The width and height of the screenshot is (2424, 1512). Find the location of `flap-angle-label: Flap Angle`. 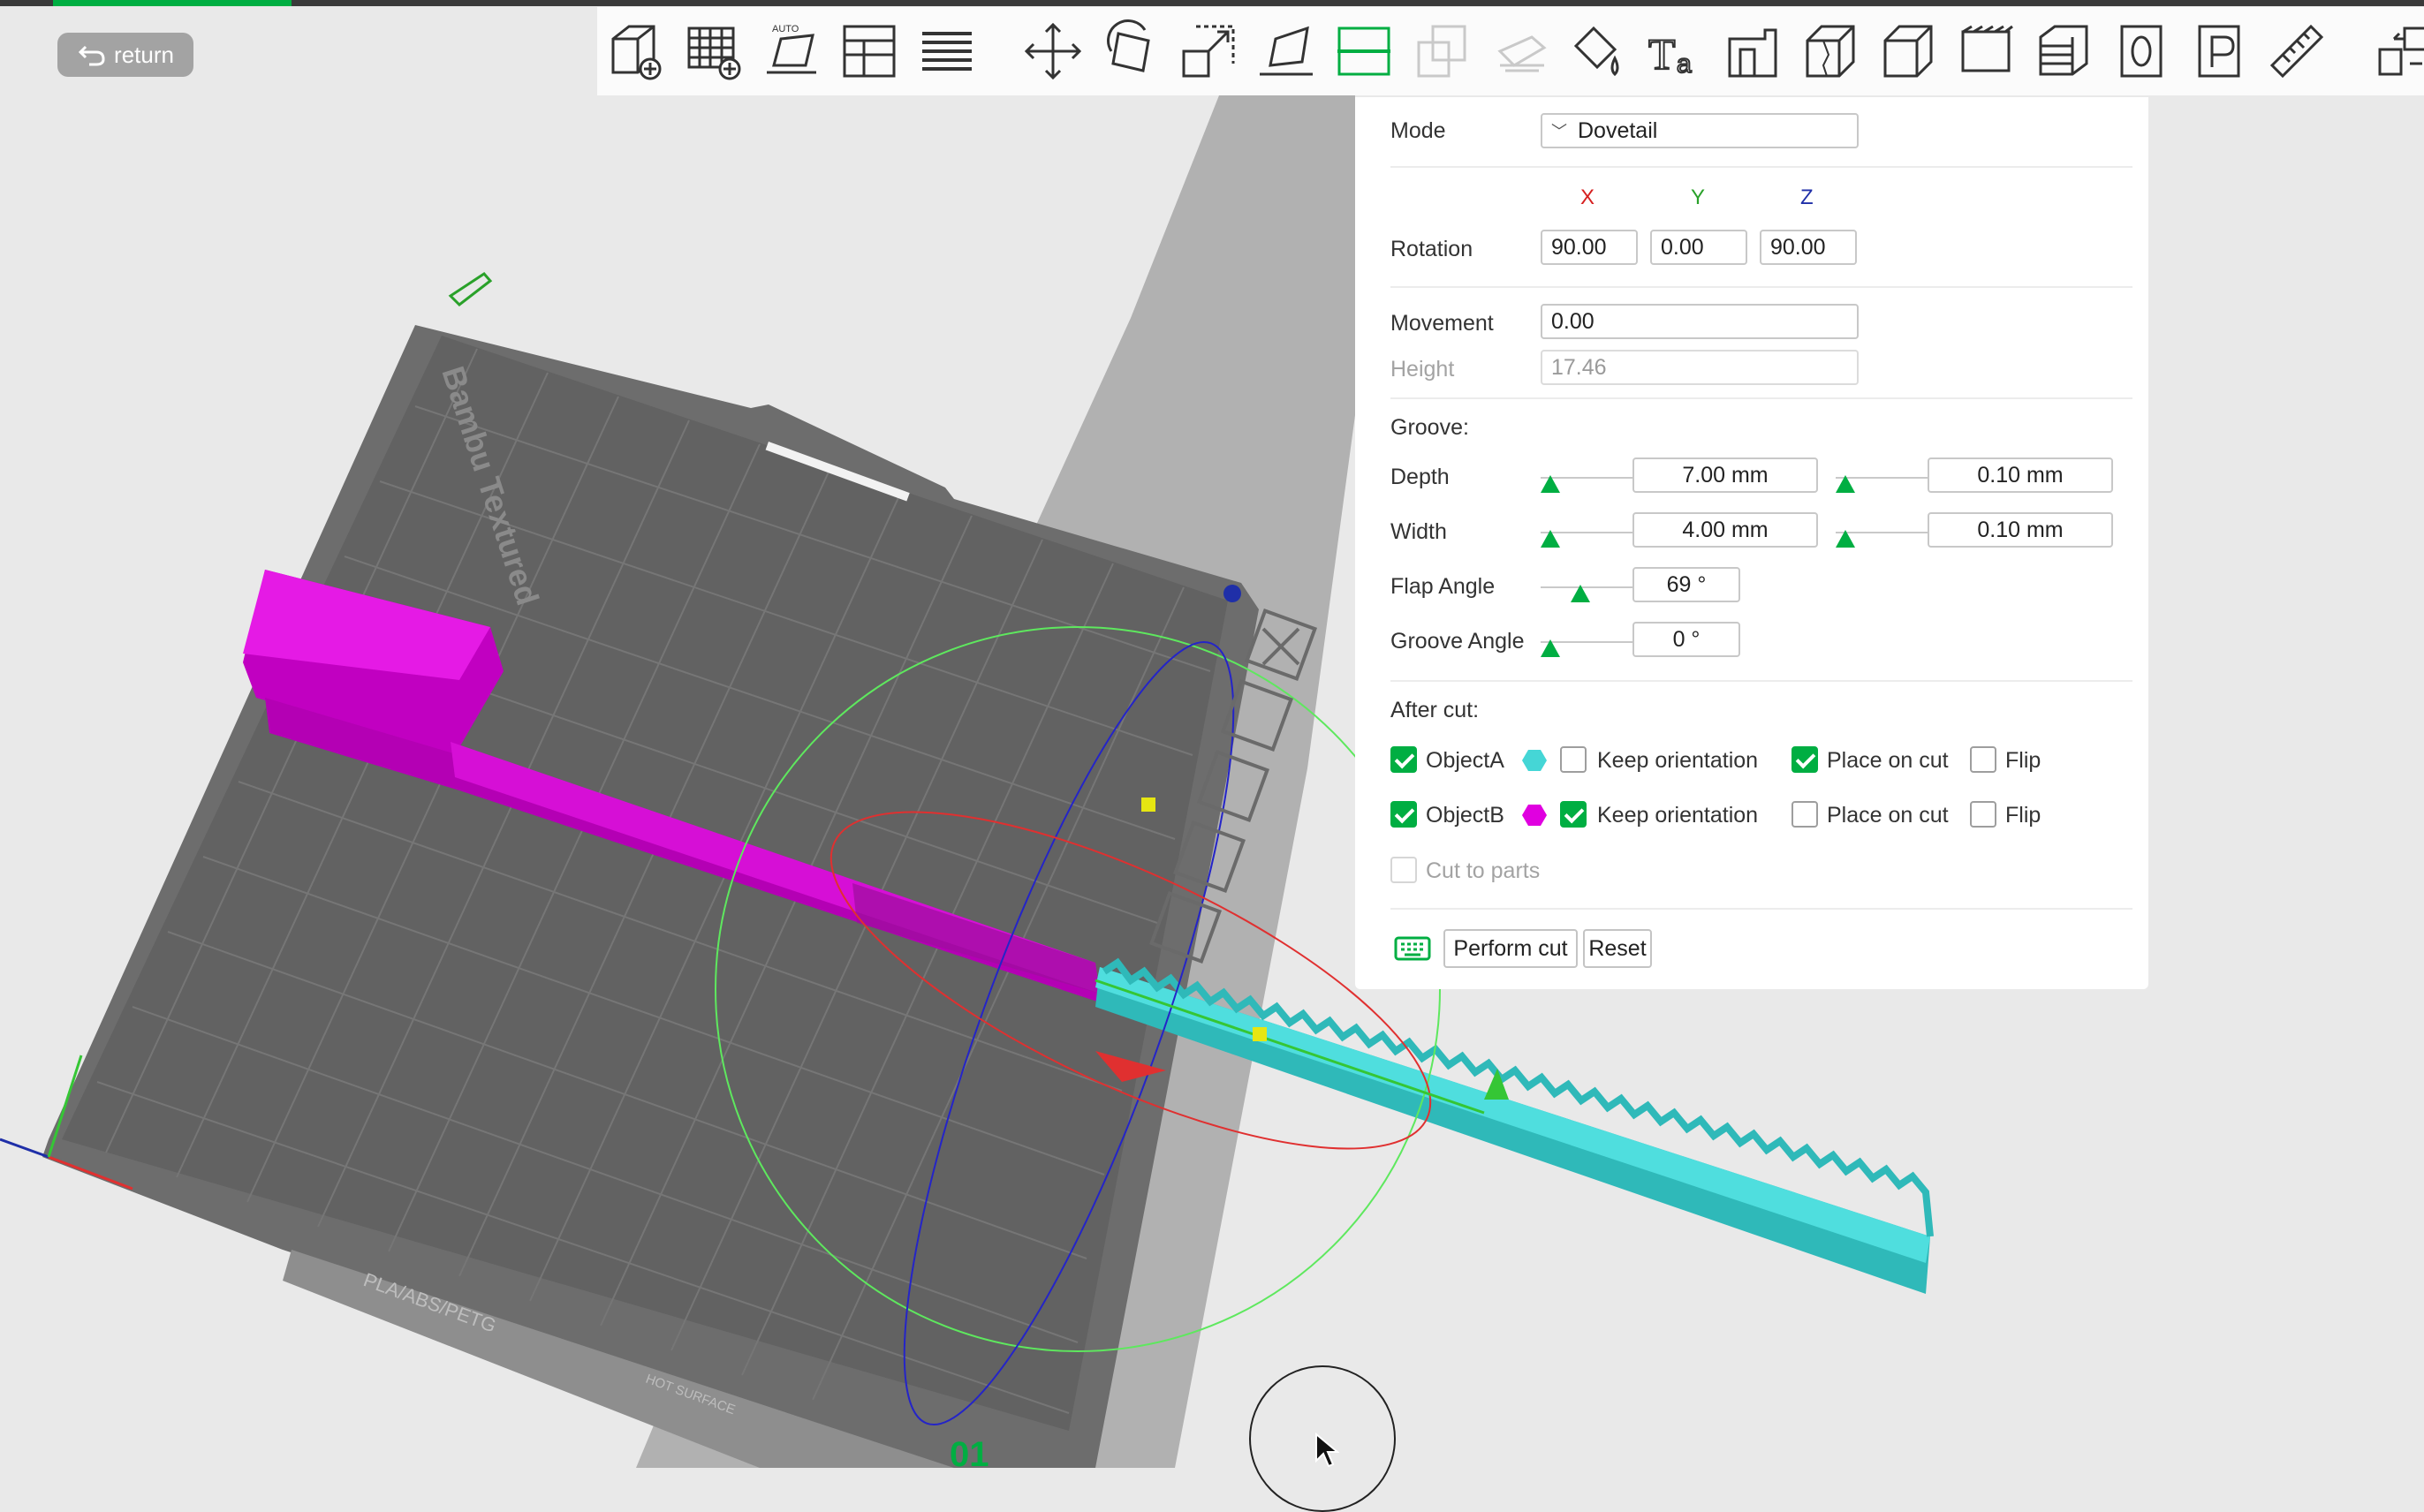

flap-angle-label: Flap Angle is located at coordinates (1443, 586).